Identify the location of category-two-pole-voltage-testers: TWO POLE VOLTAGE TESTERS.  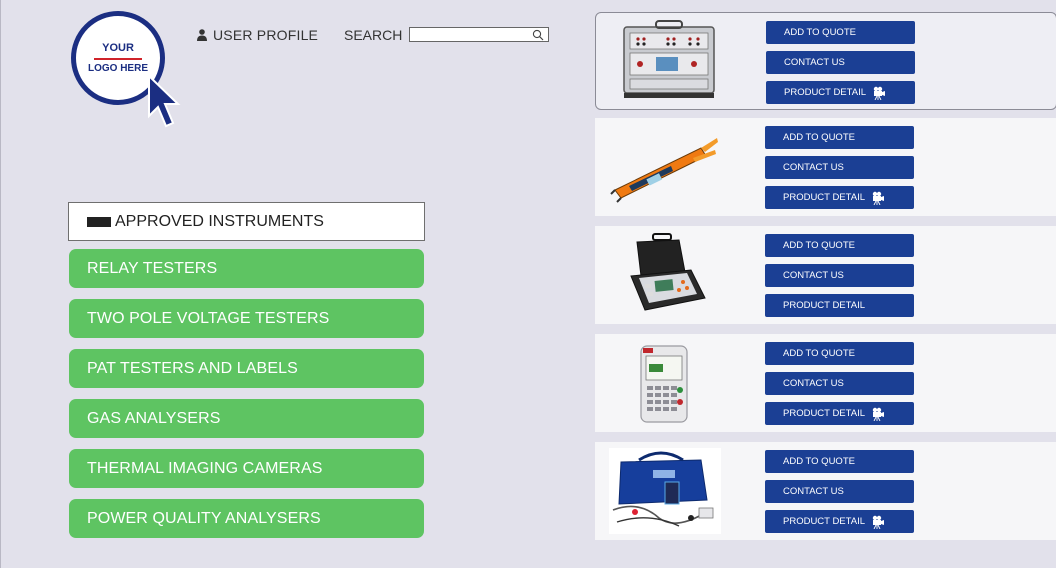
(246, 318).